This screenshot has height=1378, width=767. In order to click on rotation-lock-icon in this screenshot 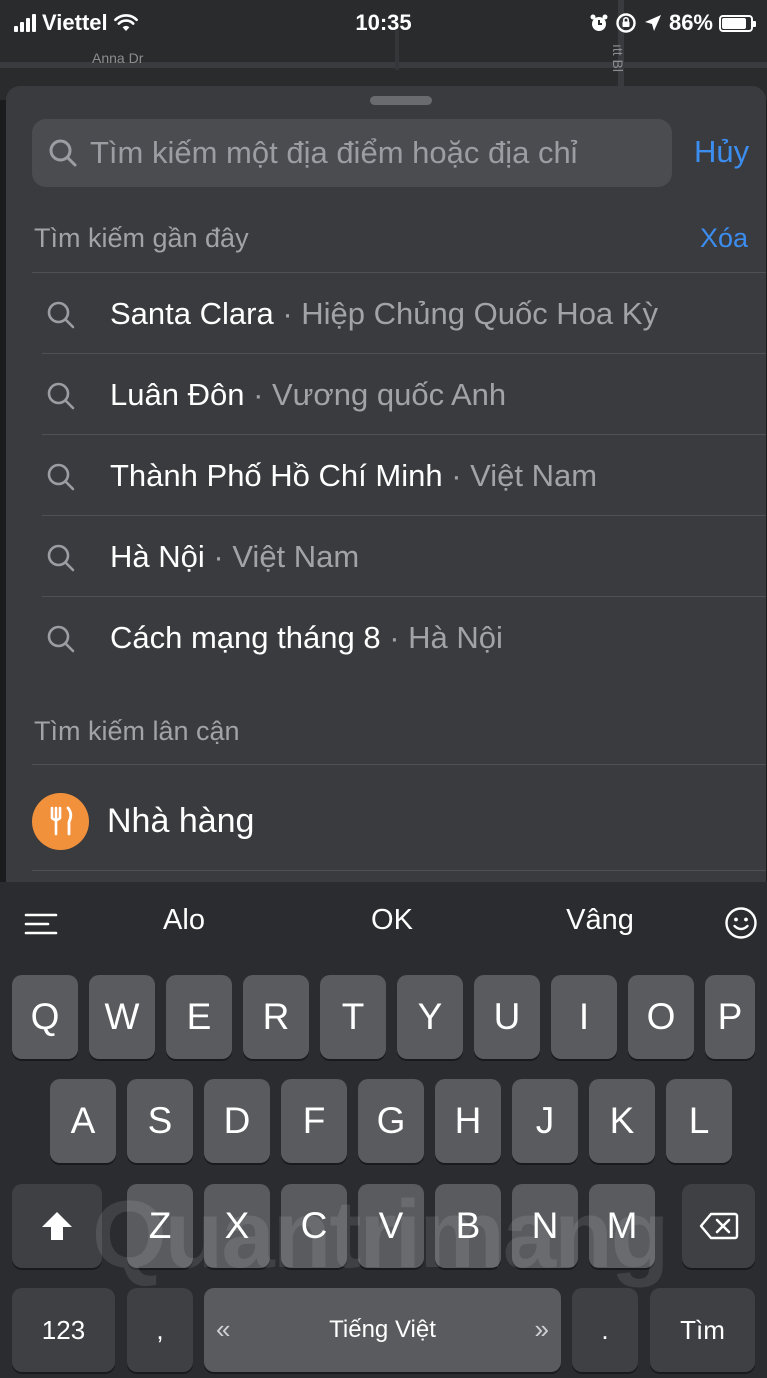, I will do `click(626, 23)`.